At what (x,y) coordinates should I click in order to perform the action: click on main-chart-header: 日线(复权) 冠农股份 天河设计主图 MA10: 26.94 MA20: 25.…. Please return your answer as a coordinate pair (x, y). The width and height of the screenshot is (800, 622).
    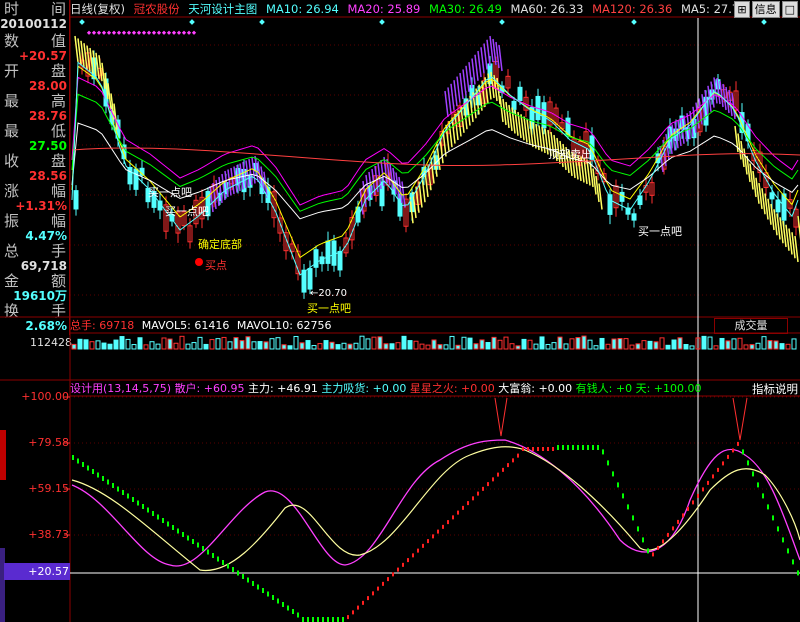
    Looking at the image, I should click on (435, 9).